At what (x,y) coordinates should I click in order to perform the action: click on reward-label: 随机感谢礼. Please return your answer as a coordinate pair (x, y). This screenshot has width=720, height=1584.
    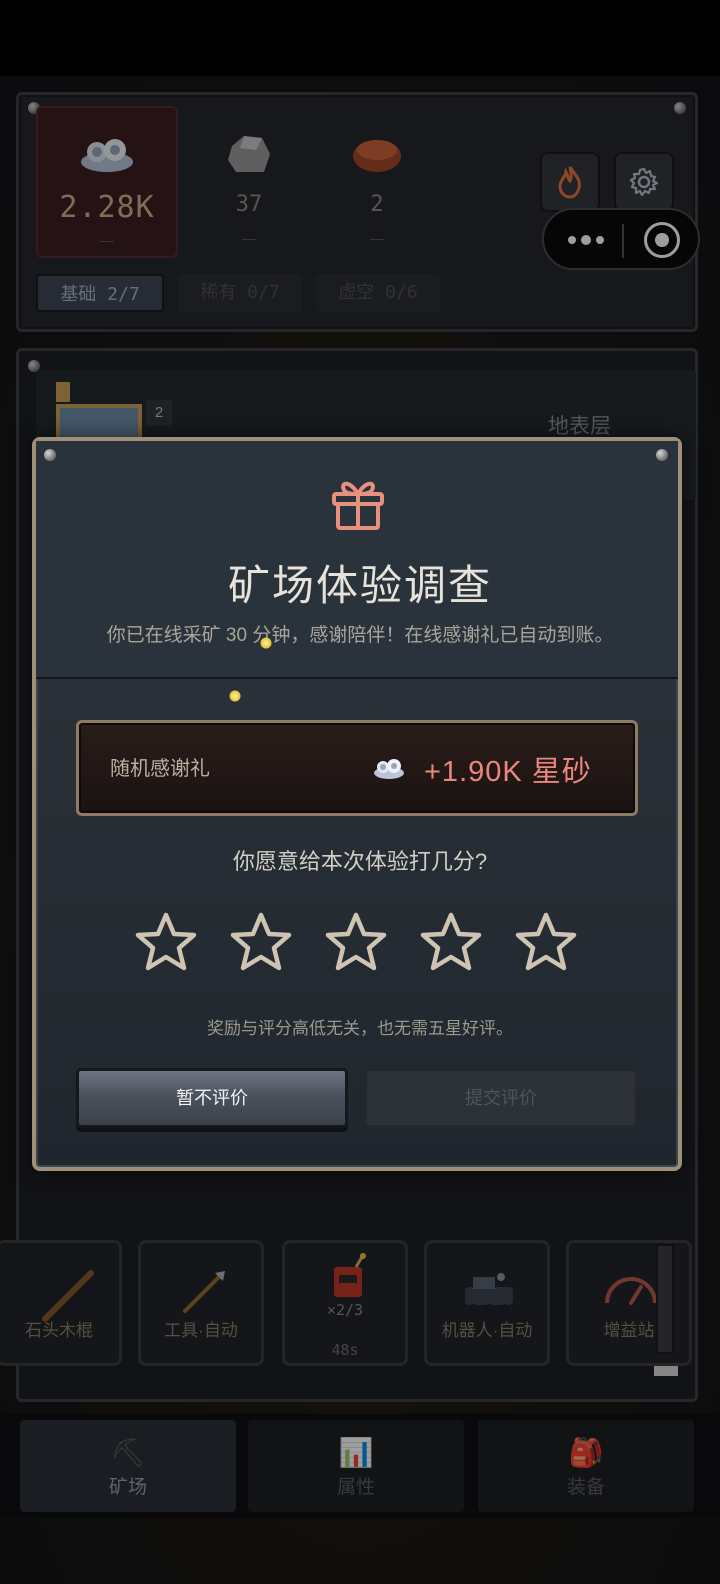
    Looking at the image, I should click on (160, 769).